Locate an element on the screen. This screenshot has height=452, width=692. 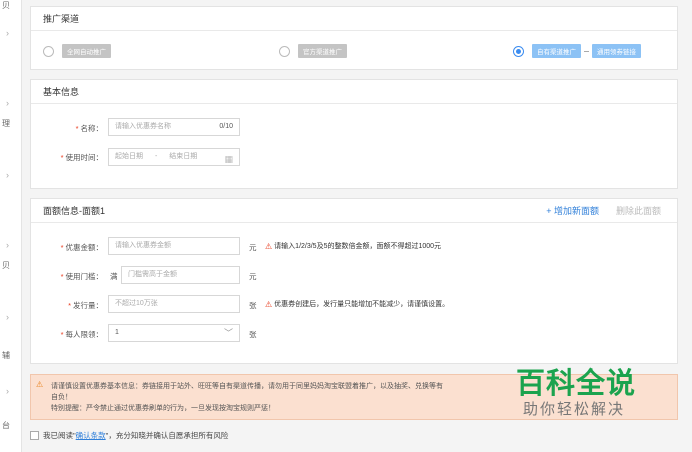
threshold-unit: 元 is located at coordinates (253, 276).